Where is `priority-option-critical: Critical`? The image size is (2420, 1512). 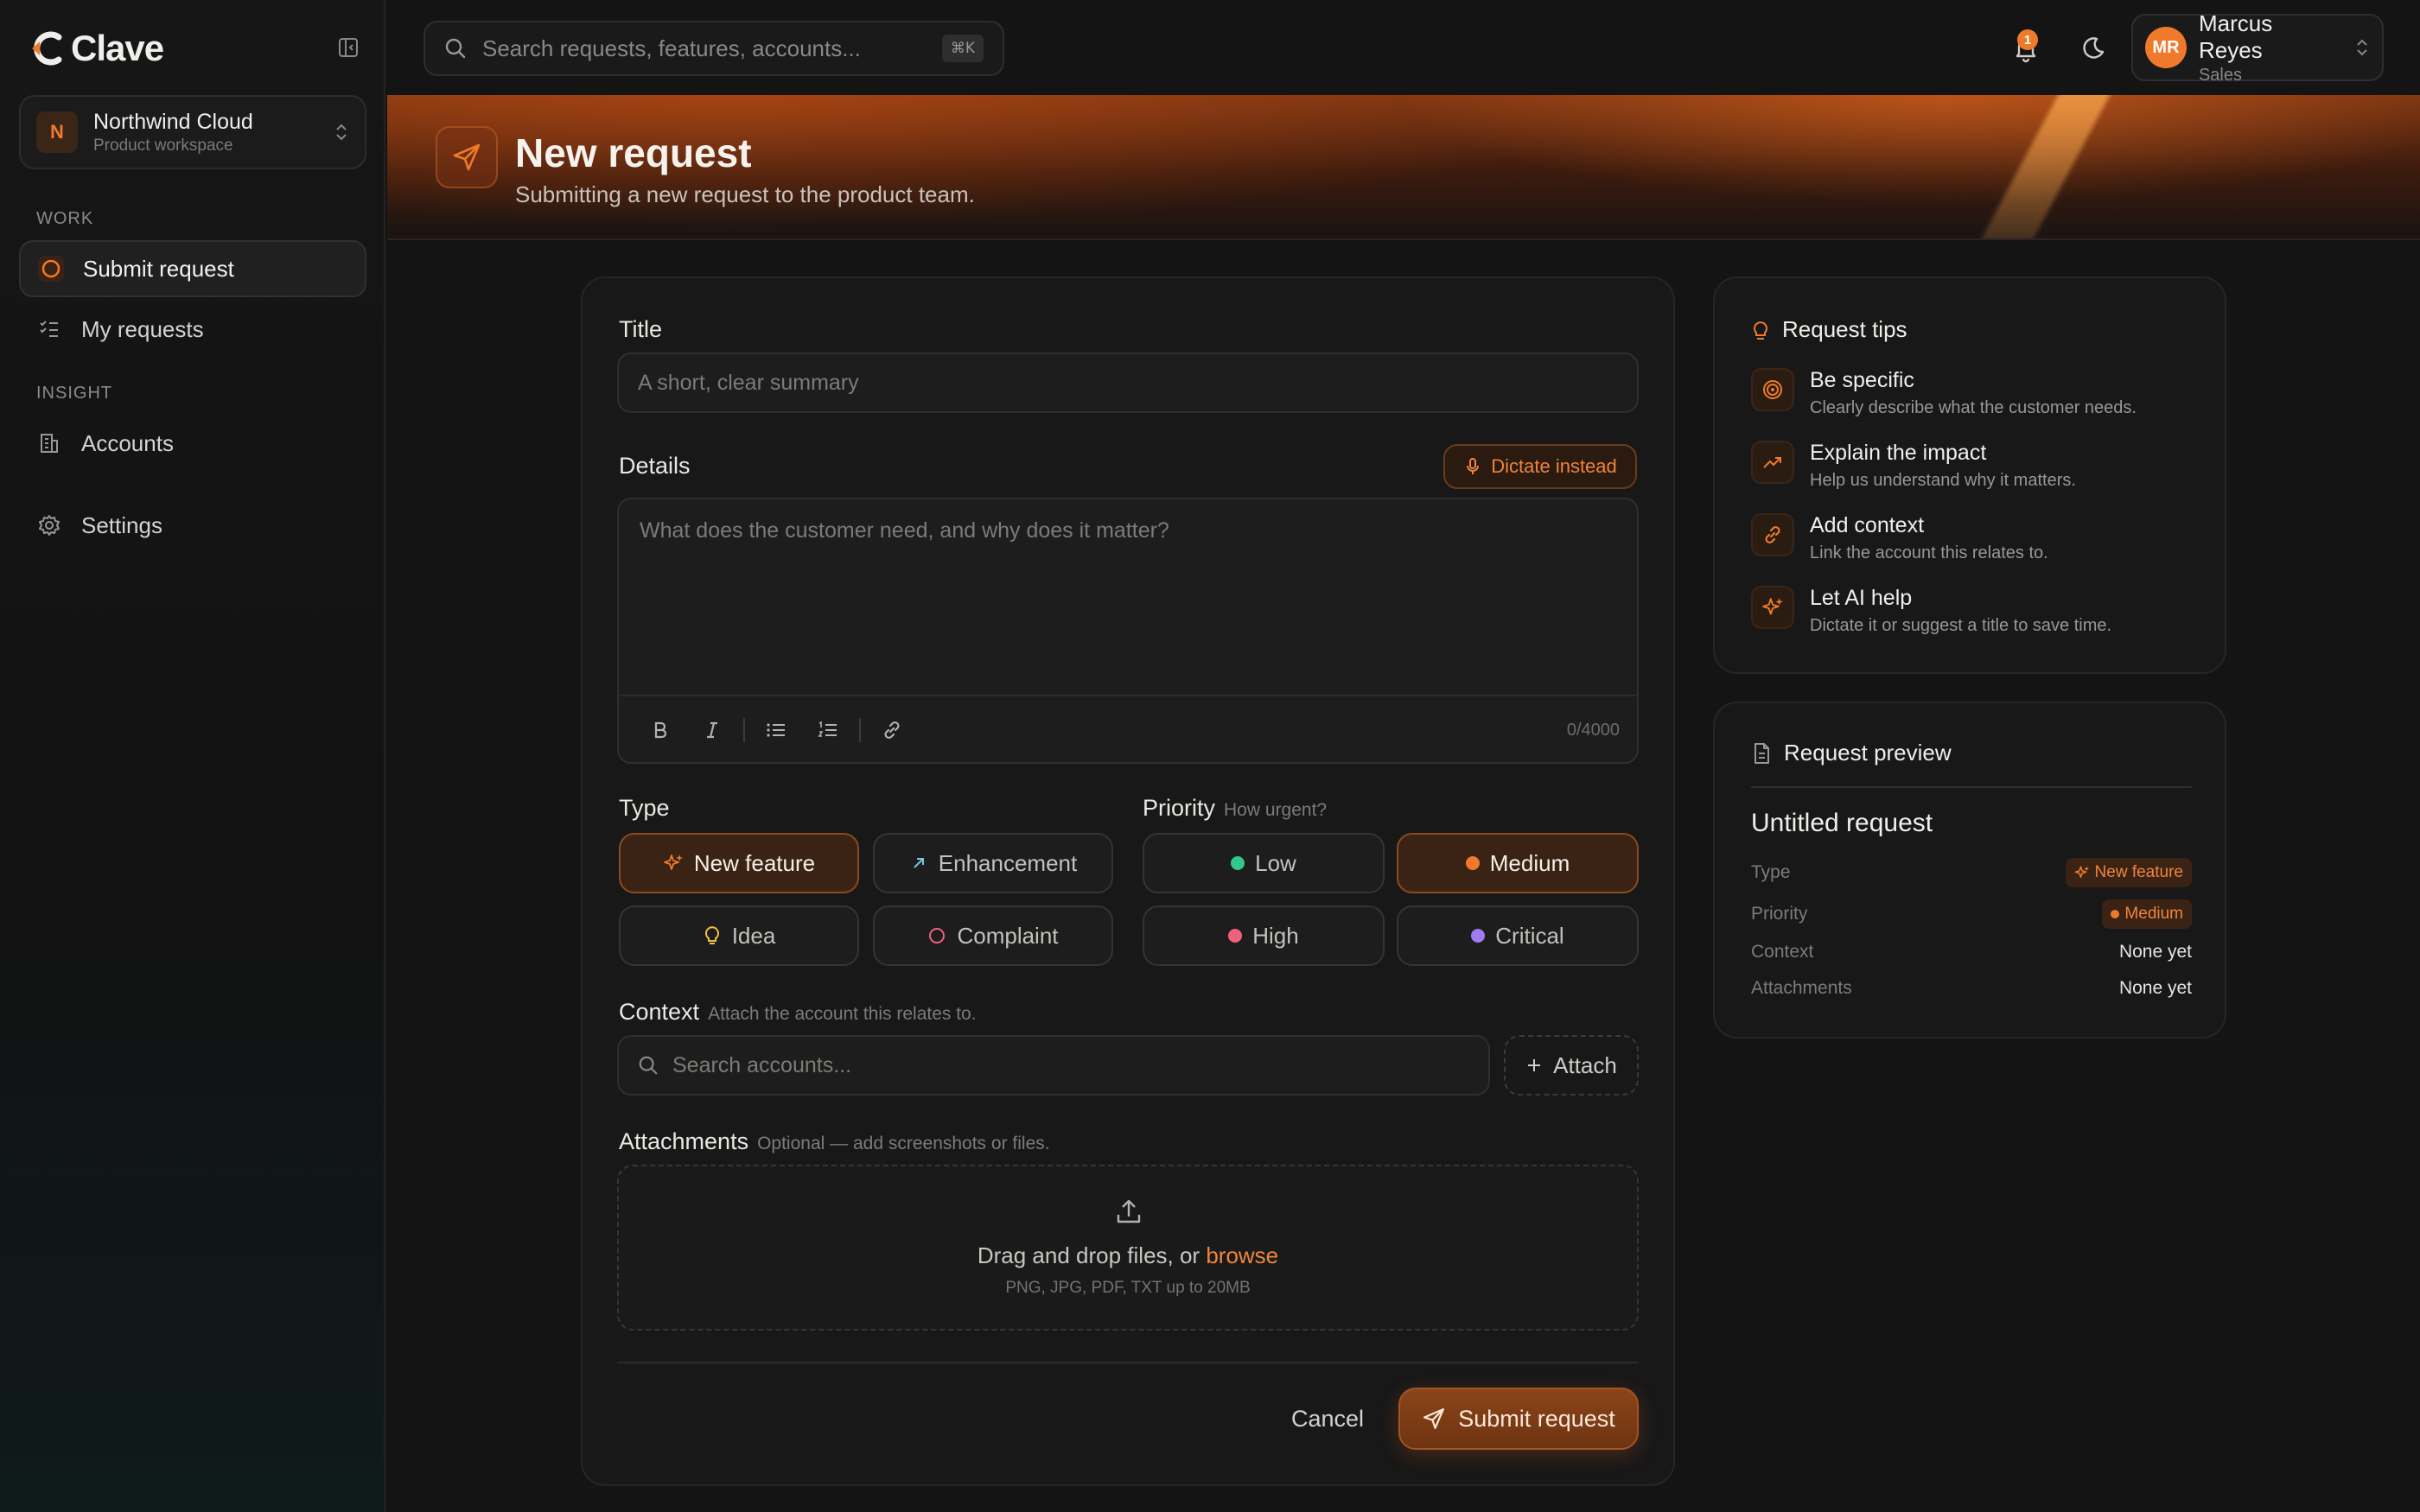 priority-option-critical: Critical is located at coordinates (1518, 935).